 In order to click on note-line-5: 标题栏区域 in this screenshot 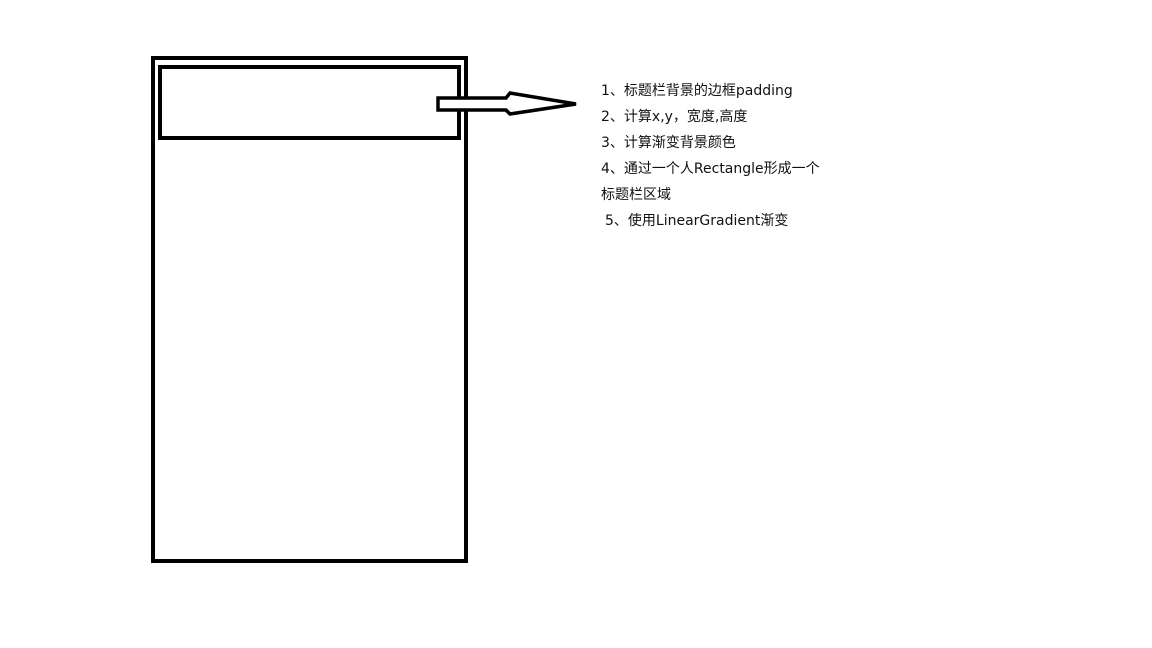, I will do `click(636, 195)`.